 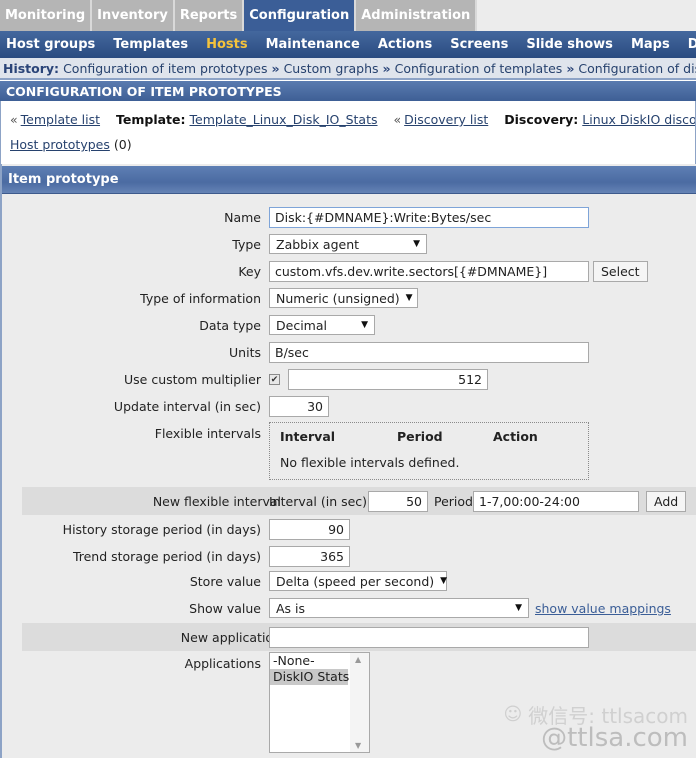 I want to click on history-storage-label: History storage period (in days), so click(x=161, y=529).